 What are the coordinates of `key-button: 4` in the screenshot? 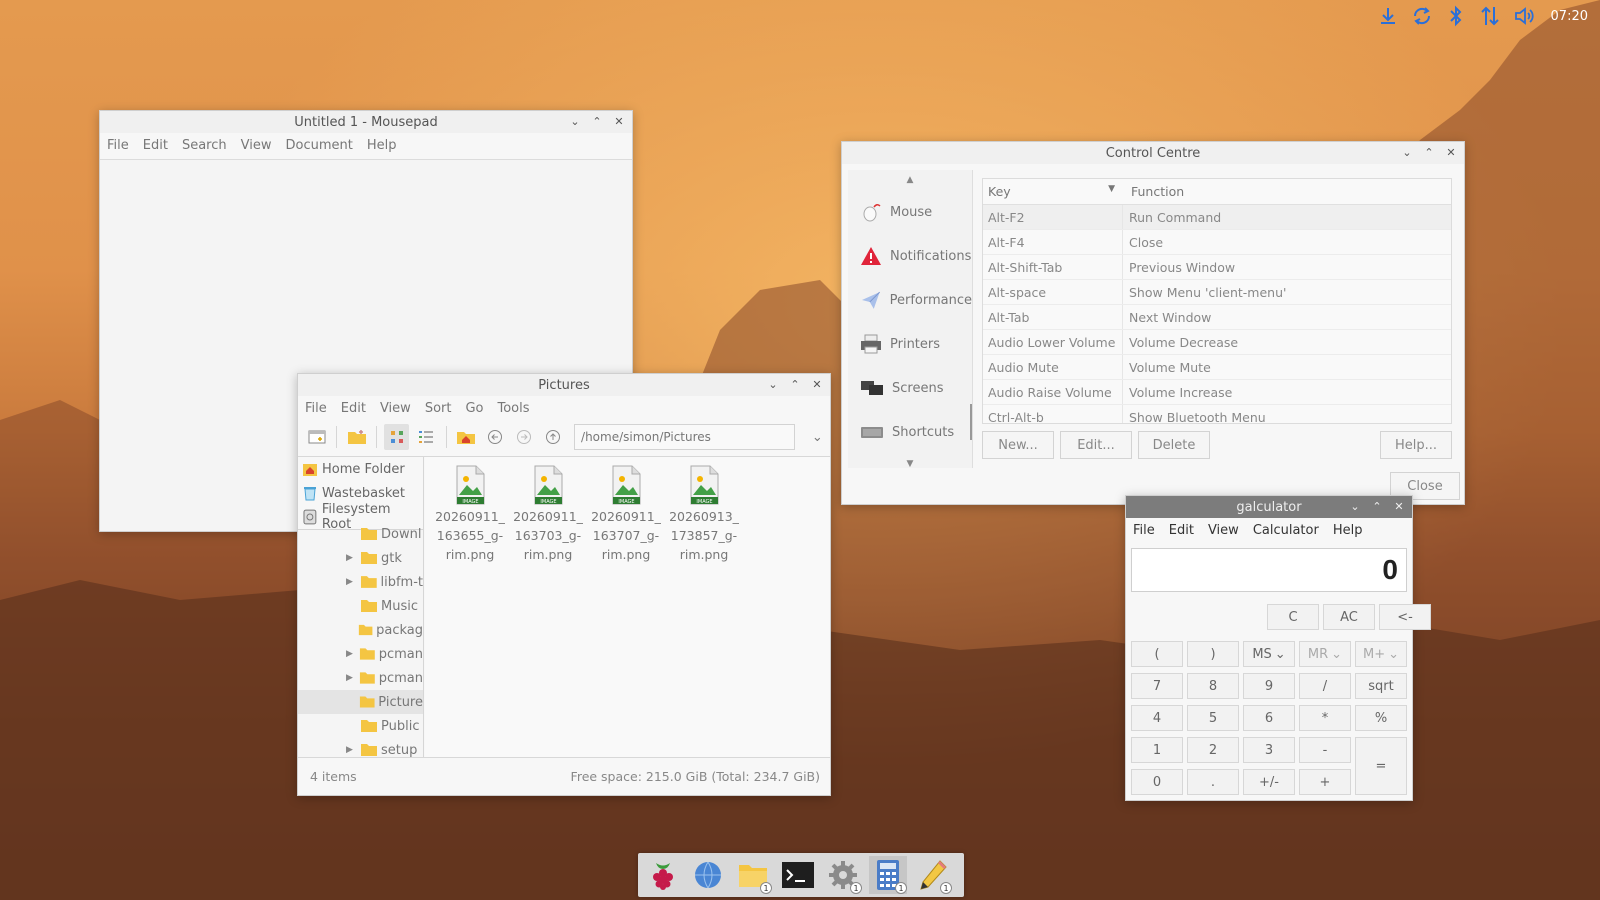 It's located at (1157, 718).